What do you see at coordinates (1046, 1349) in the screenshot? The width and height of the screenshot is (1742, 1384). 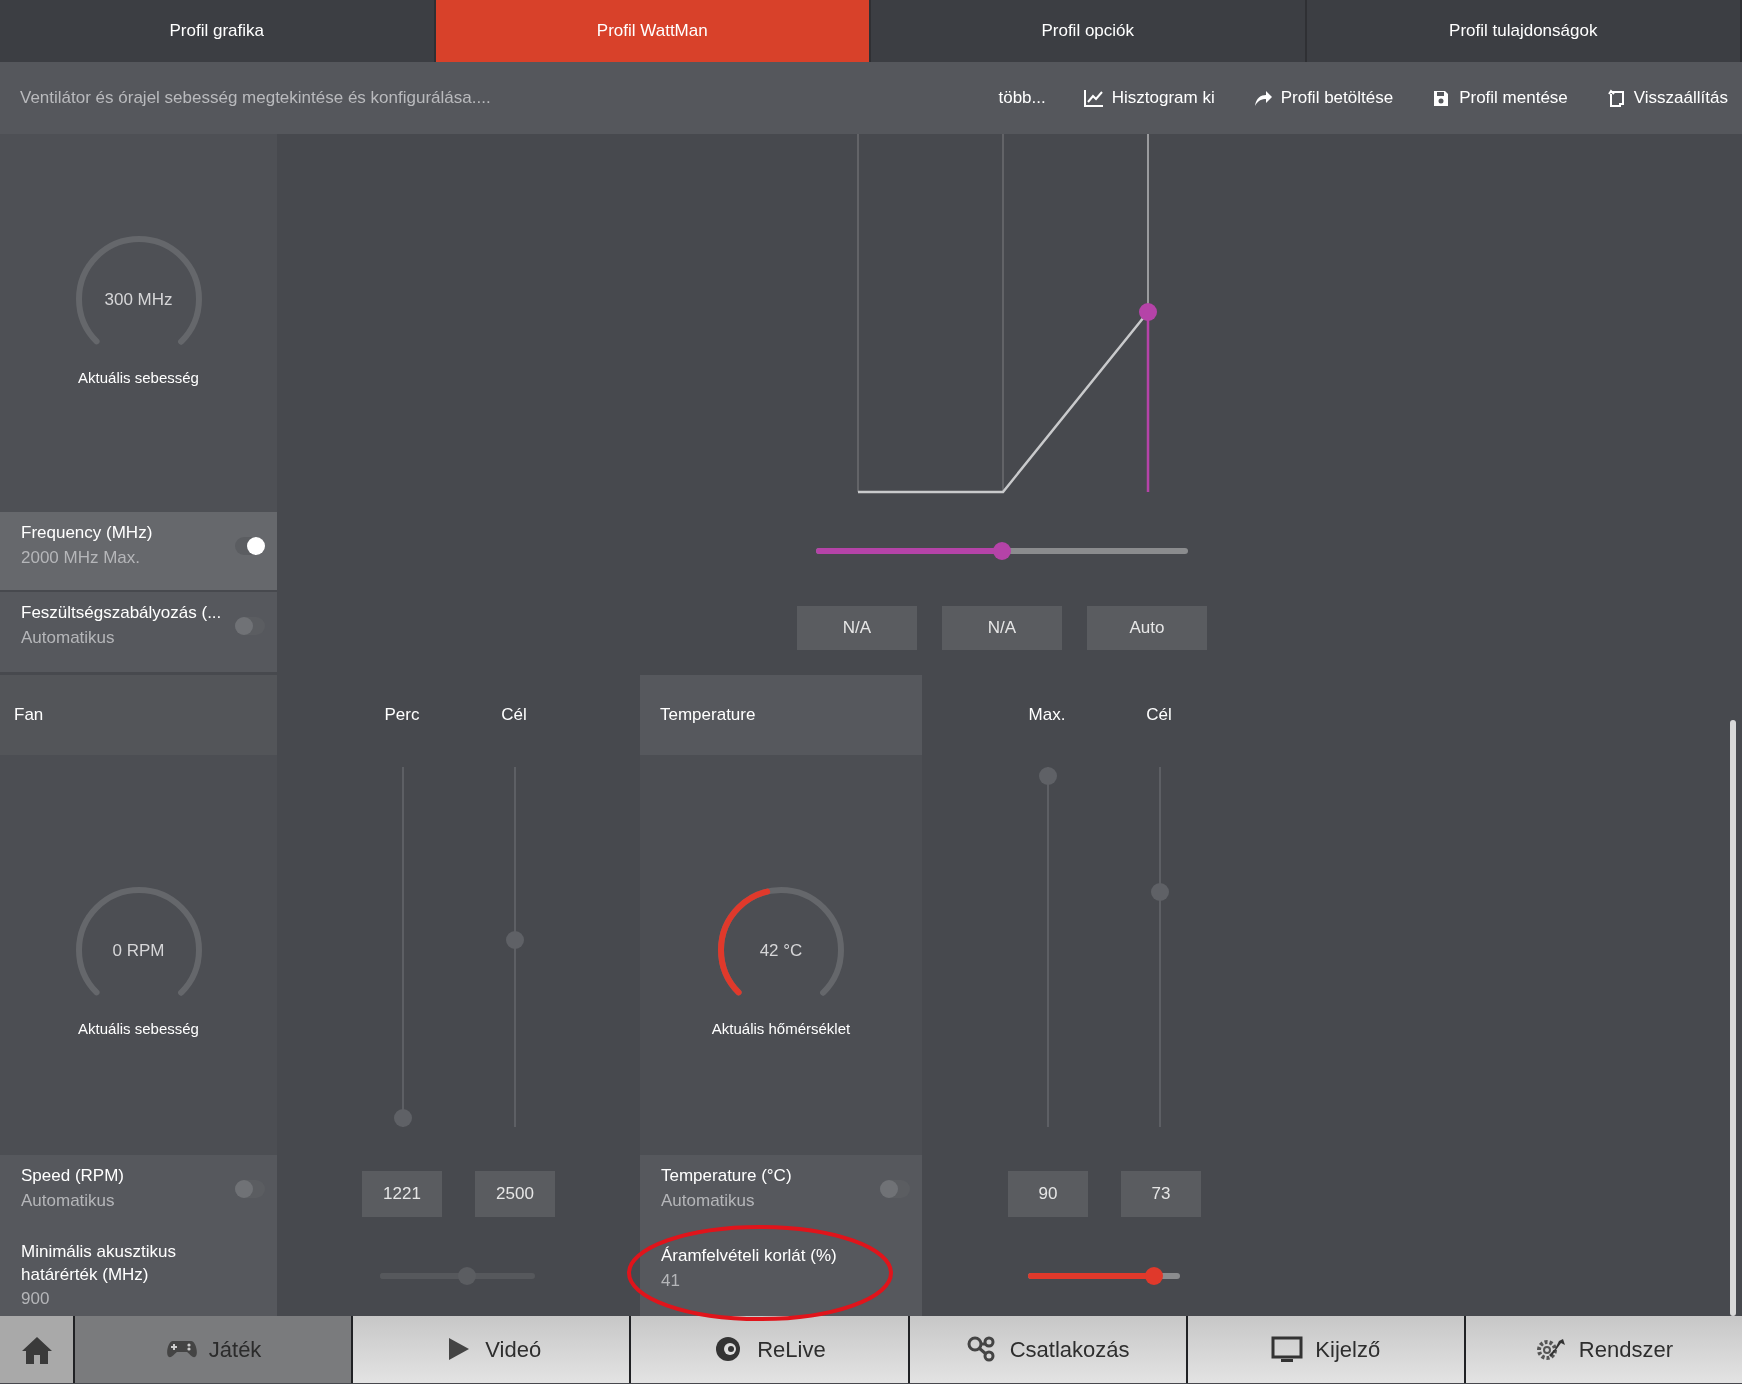 I see `nav-tab: Csatlakozás` at bounding box center [1046, 1349].